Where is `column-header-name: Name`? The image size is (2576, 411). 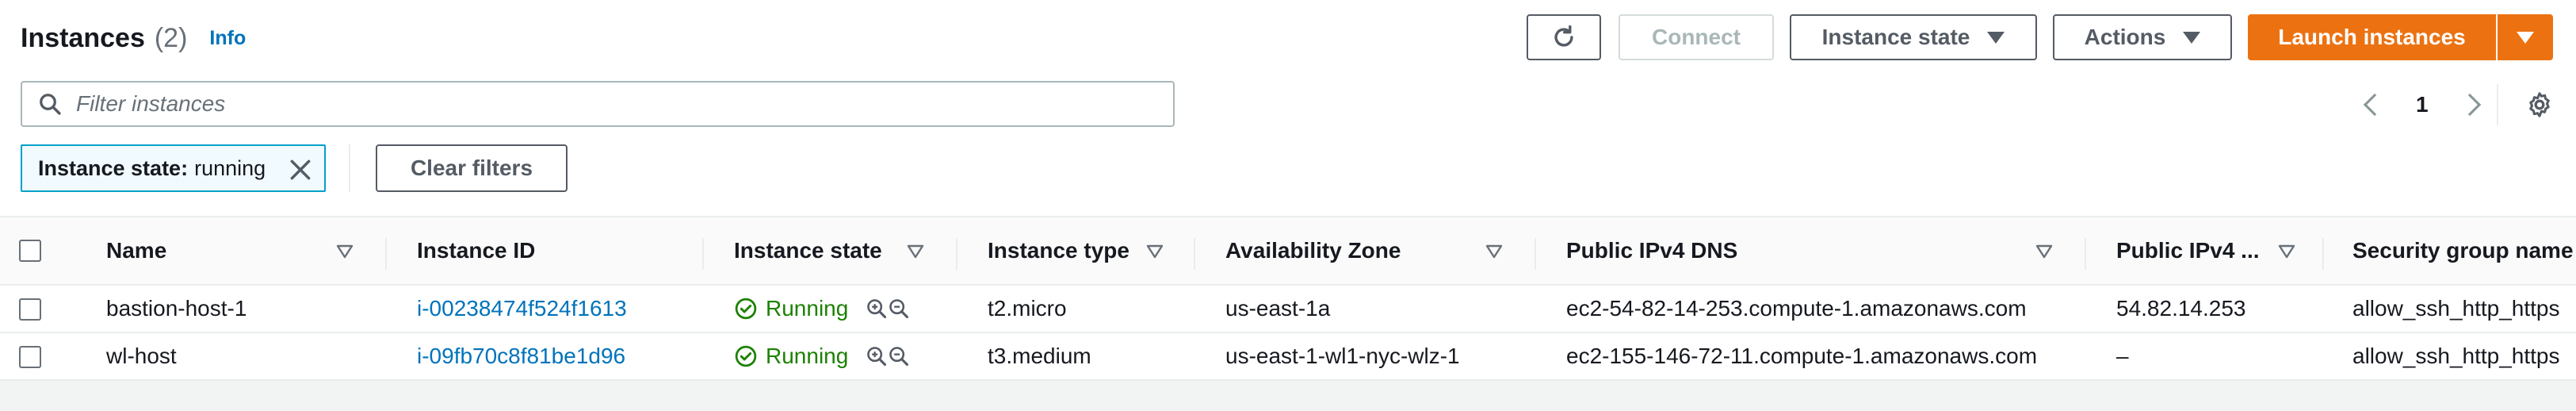
column-header-name: Name is located at coordinates (136, 250).